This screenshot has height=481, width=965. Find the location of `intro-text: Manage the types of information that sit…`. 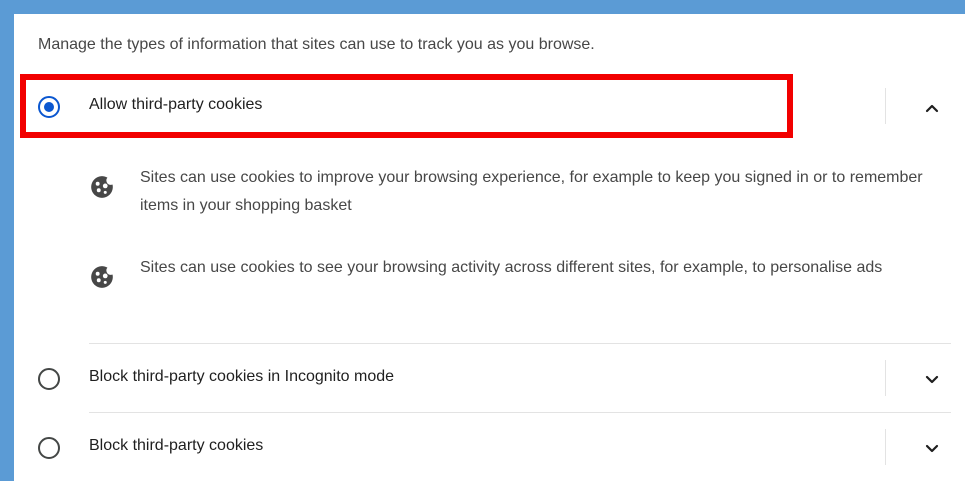

intro-text: Manage the types of information that sit… is located at coordinates (316, 44).